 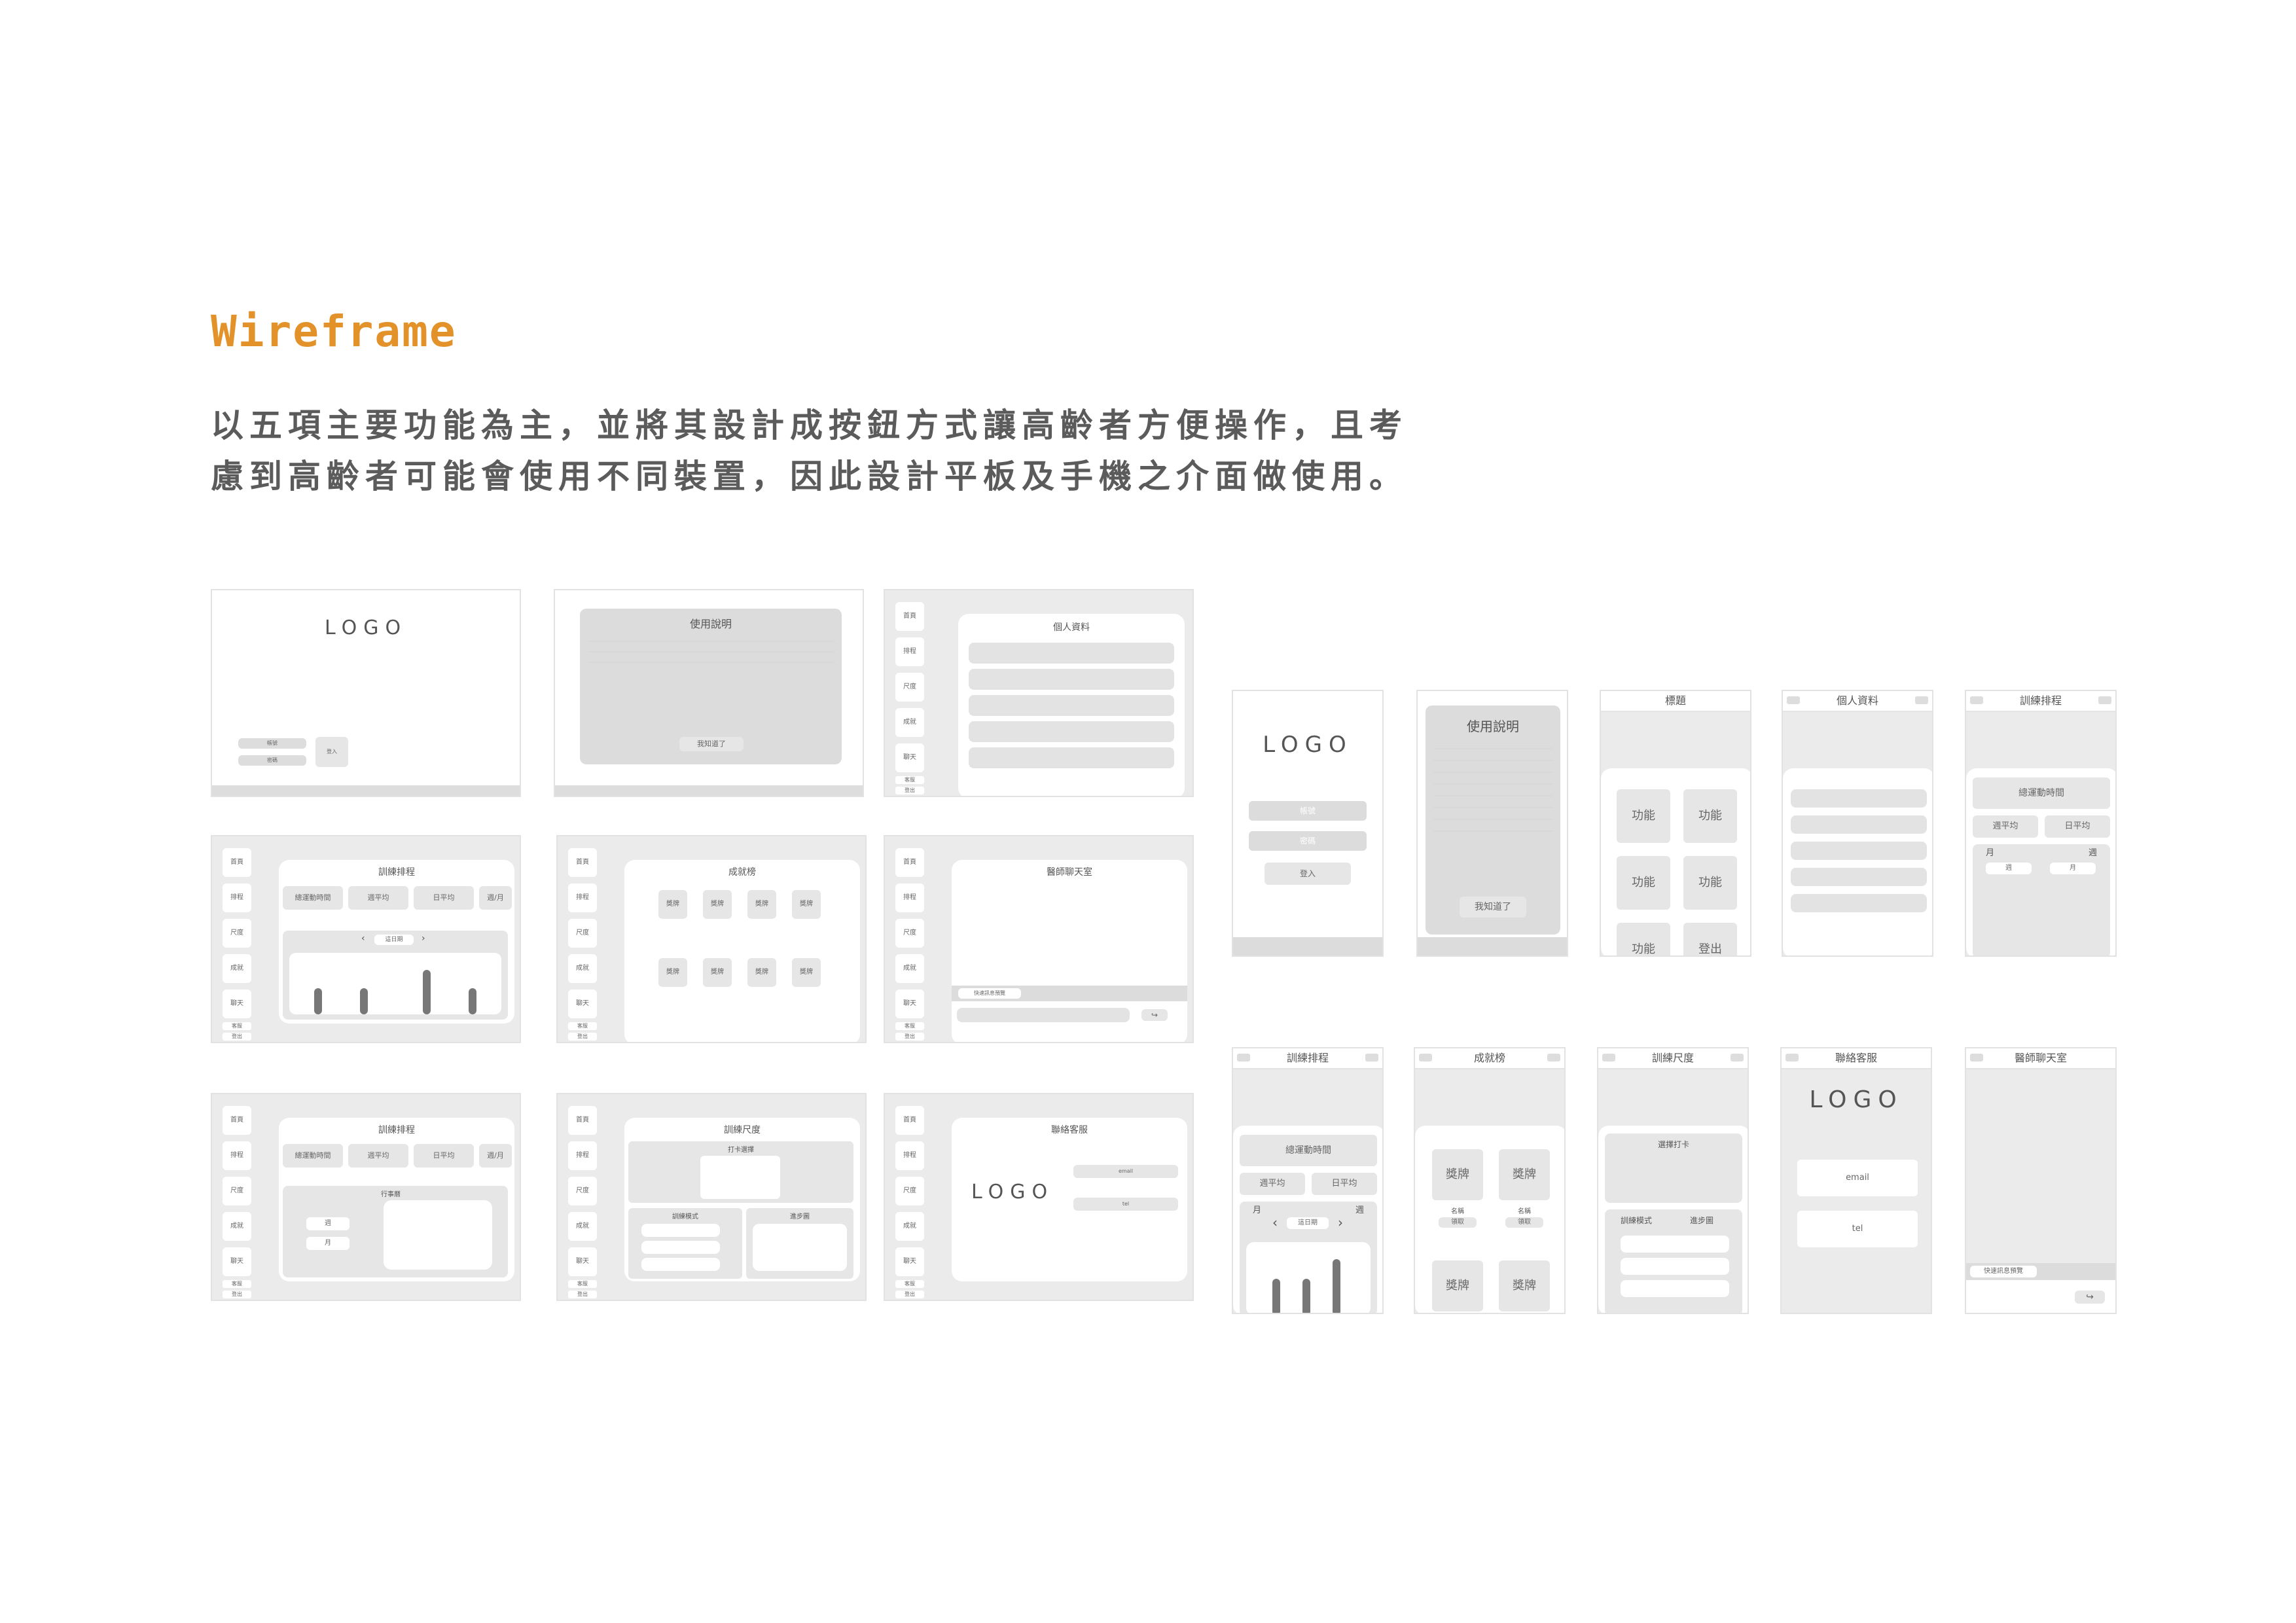 What do you see at coordinates (1043, 1015) in the screenshot?
I see `message-input` at bounding box center [1043, 1015].